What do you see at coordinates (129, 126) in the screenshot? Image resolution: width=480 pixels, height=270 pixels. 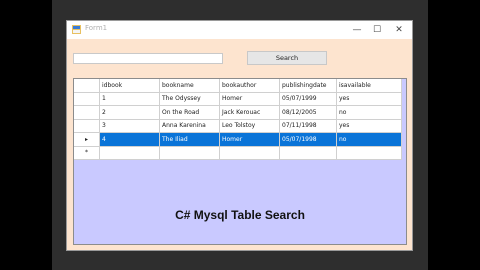 I see `cell-idbook: 3` at bounding box center [129, 126].